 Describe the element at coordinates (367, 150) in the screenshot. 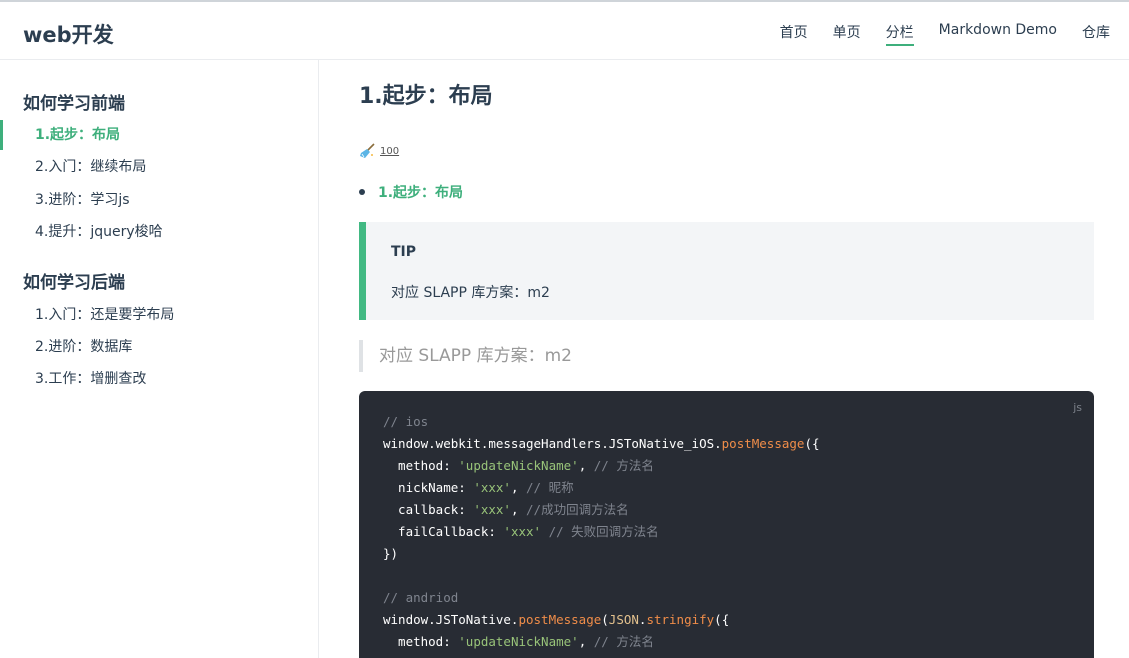

I see `broom-icon` at that location.